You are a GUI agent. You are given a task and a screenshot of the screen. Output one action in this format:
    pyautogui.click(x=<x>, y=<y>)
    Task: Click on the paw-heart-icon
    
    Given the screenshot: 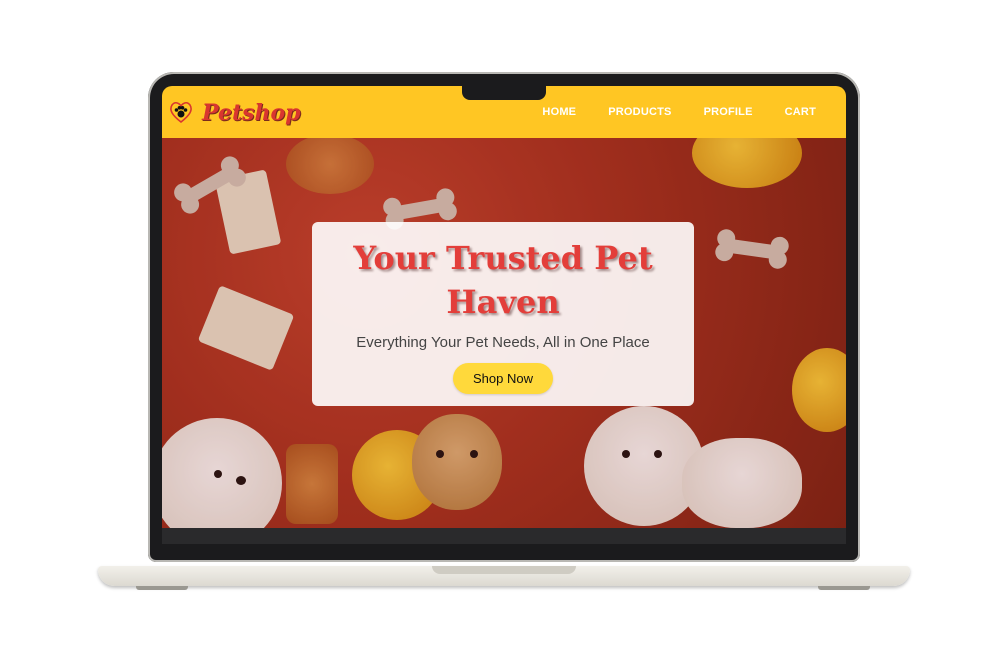 What is the action you would take?
    pyautogui.click(x=181, y=112)
    